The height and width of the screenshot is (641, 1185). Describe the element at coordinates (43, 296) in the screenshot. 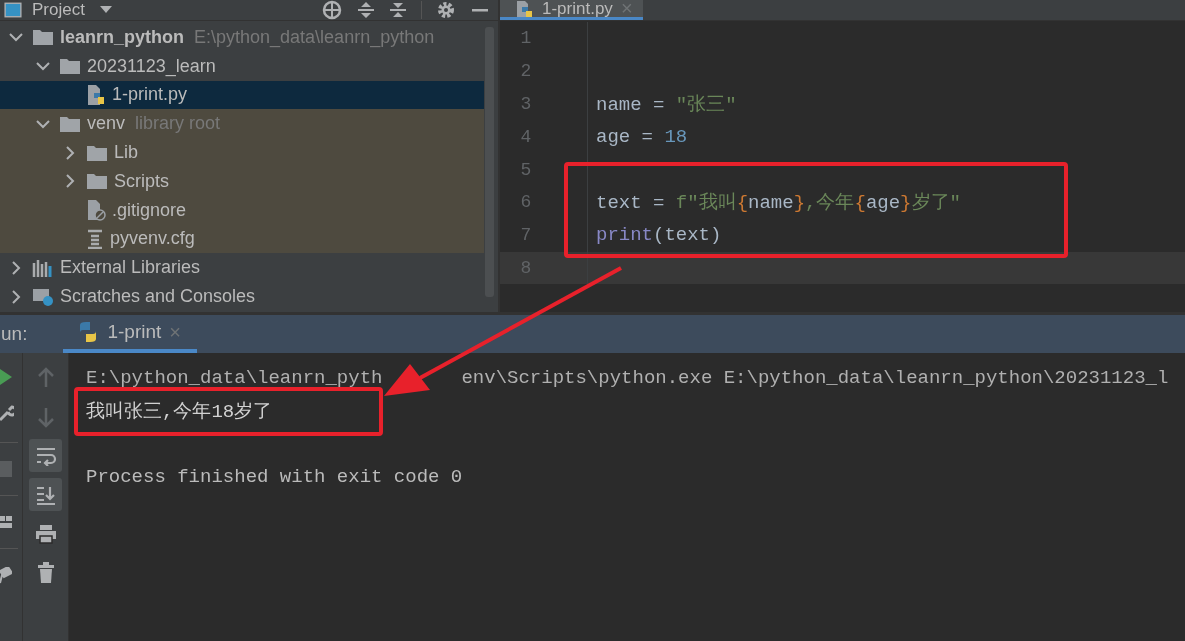

I see `scratches-icon` at that location.